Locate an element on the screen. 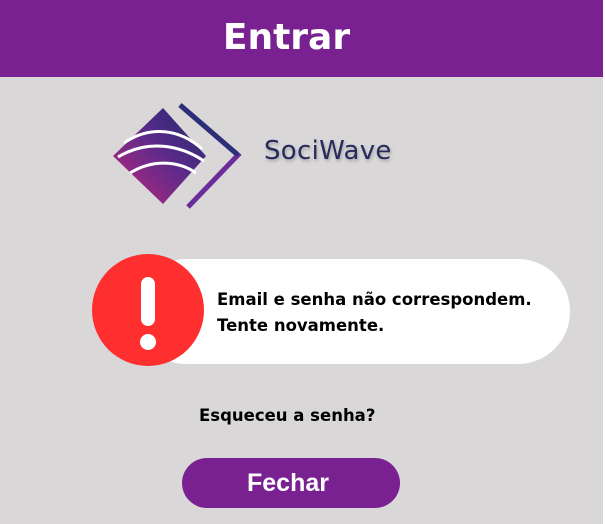 The image size is (605, 524). exclamation-bar is located at coordinates (148, 301).